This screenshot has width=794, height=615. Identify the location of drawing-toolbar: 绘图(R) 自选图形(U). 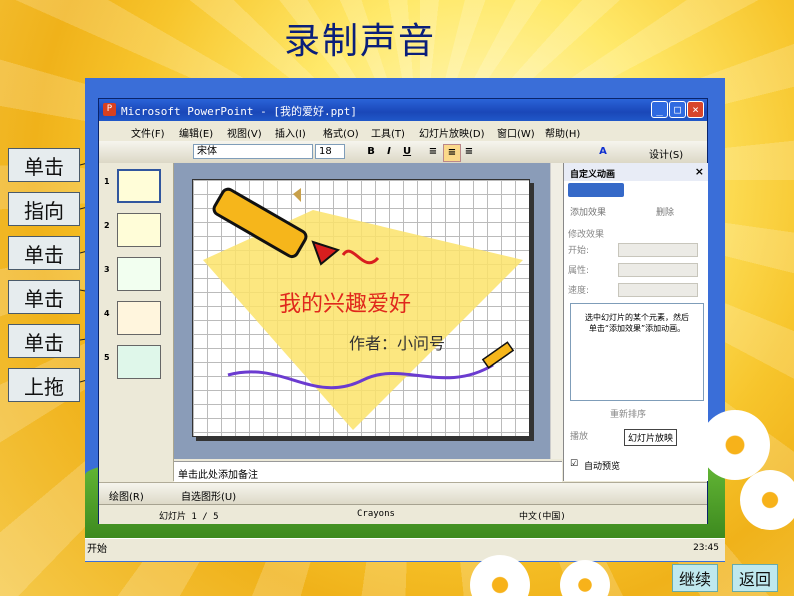
(403, 493).